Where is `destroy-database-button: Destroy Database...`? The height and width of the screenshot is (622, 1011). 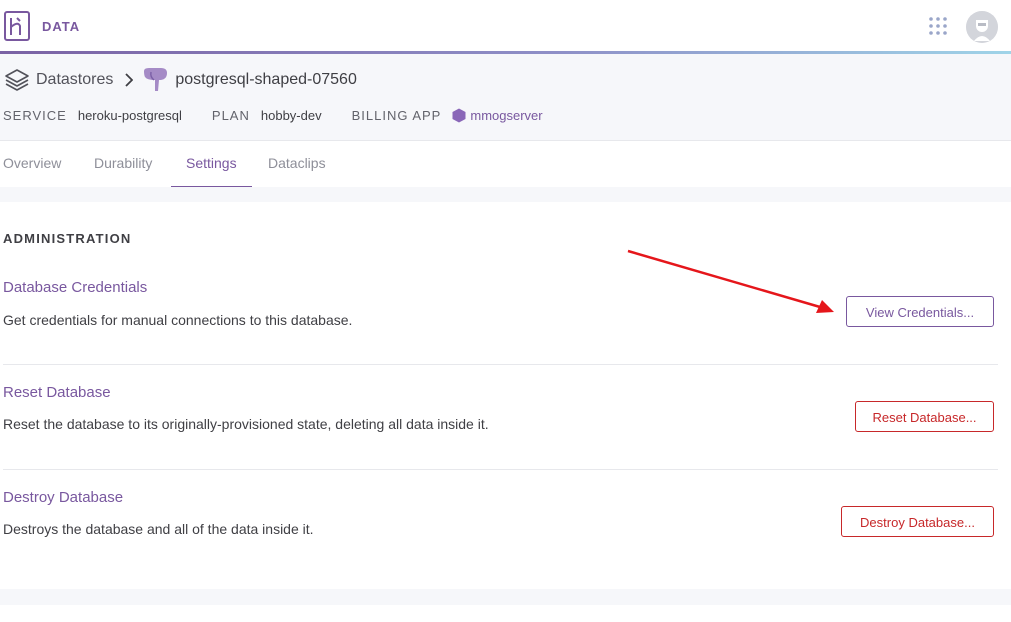 destroy-database-button: Destroy Database... is located at coordinates (917, 521).